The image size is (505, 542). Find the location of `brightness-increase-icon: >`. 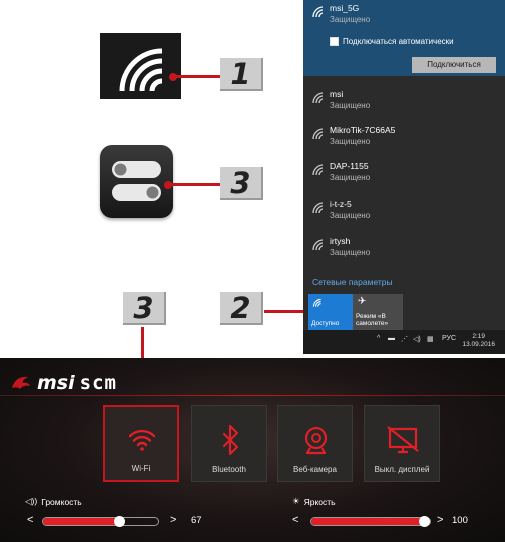

brightness-increase-icon: > is located at coordinates (440, 520).